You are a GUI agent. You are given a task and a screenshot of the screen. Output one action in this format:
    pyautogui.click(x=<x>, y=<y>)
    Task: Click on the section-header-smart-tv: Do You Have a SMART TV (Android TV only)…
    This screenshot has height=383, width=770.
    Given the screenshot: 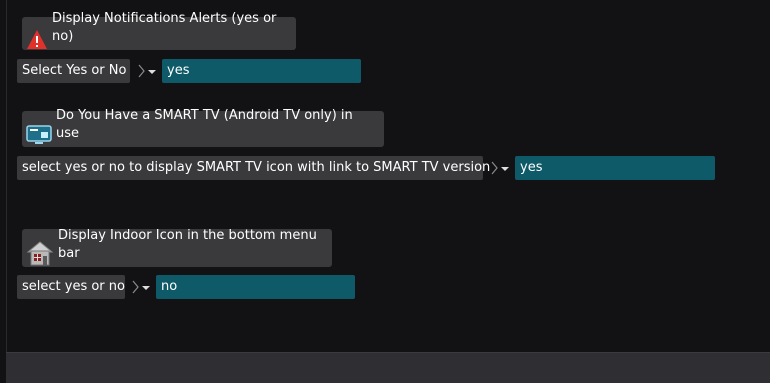 What is the action you would take?
    pyautogui.click(x=203, y=127)
    